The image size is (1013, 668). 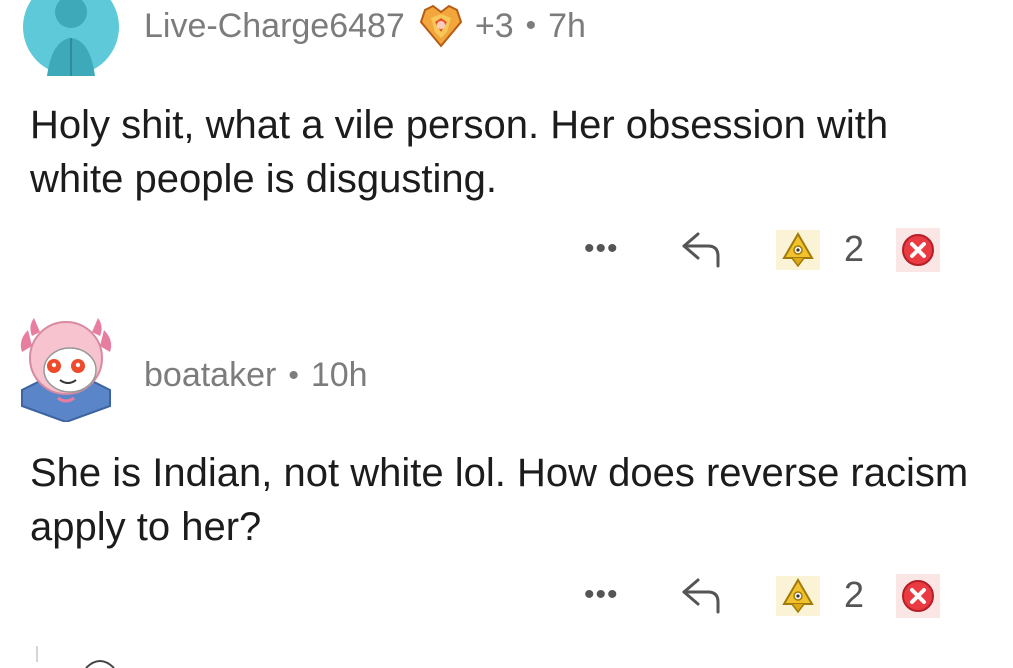 What do you see at coordinates (210, 375) in the screenshot?
I see `username: boataker` at bounding box center [210, 375].